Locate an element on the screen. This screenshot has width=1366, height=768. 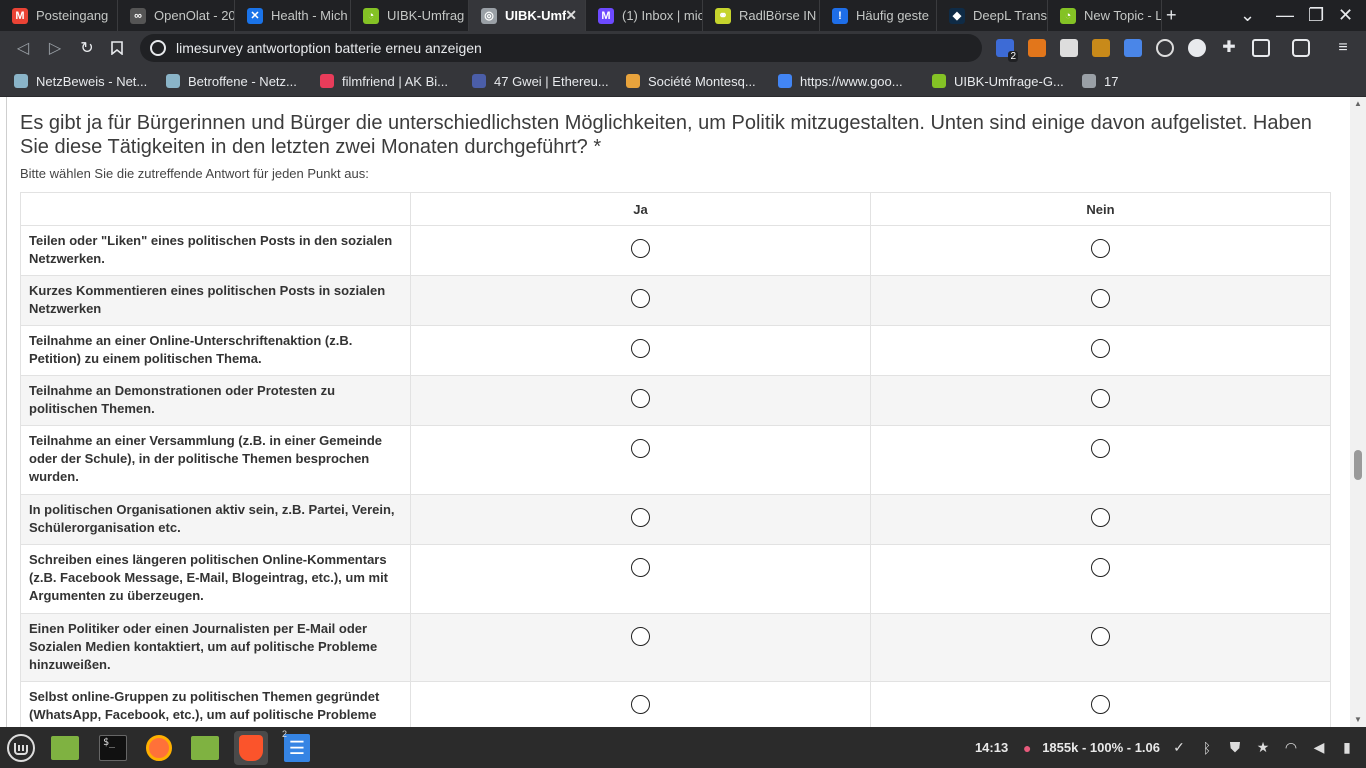
answer-cell-ja is located at coordinates (640, 400).